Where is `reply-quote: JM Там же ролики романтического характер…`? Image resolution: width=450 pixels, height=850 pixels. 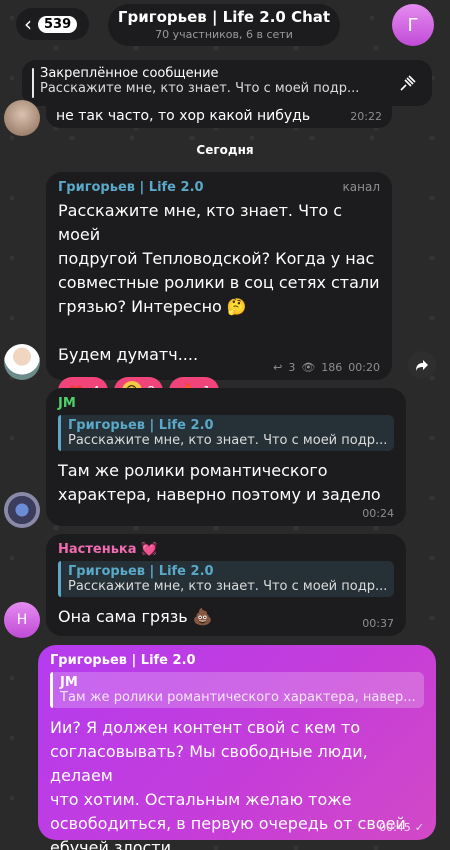 reply-quote: JM Там же ролики романтического характер… is located at coordinates (237, 690).